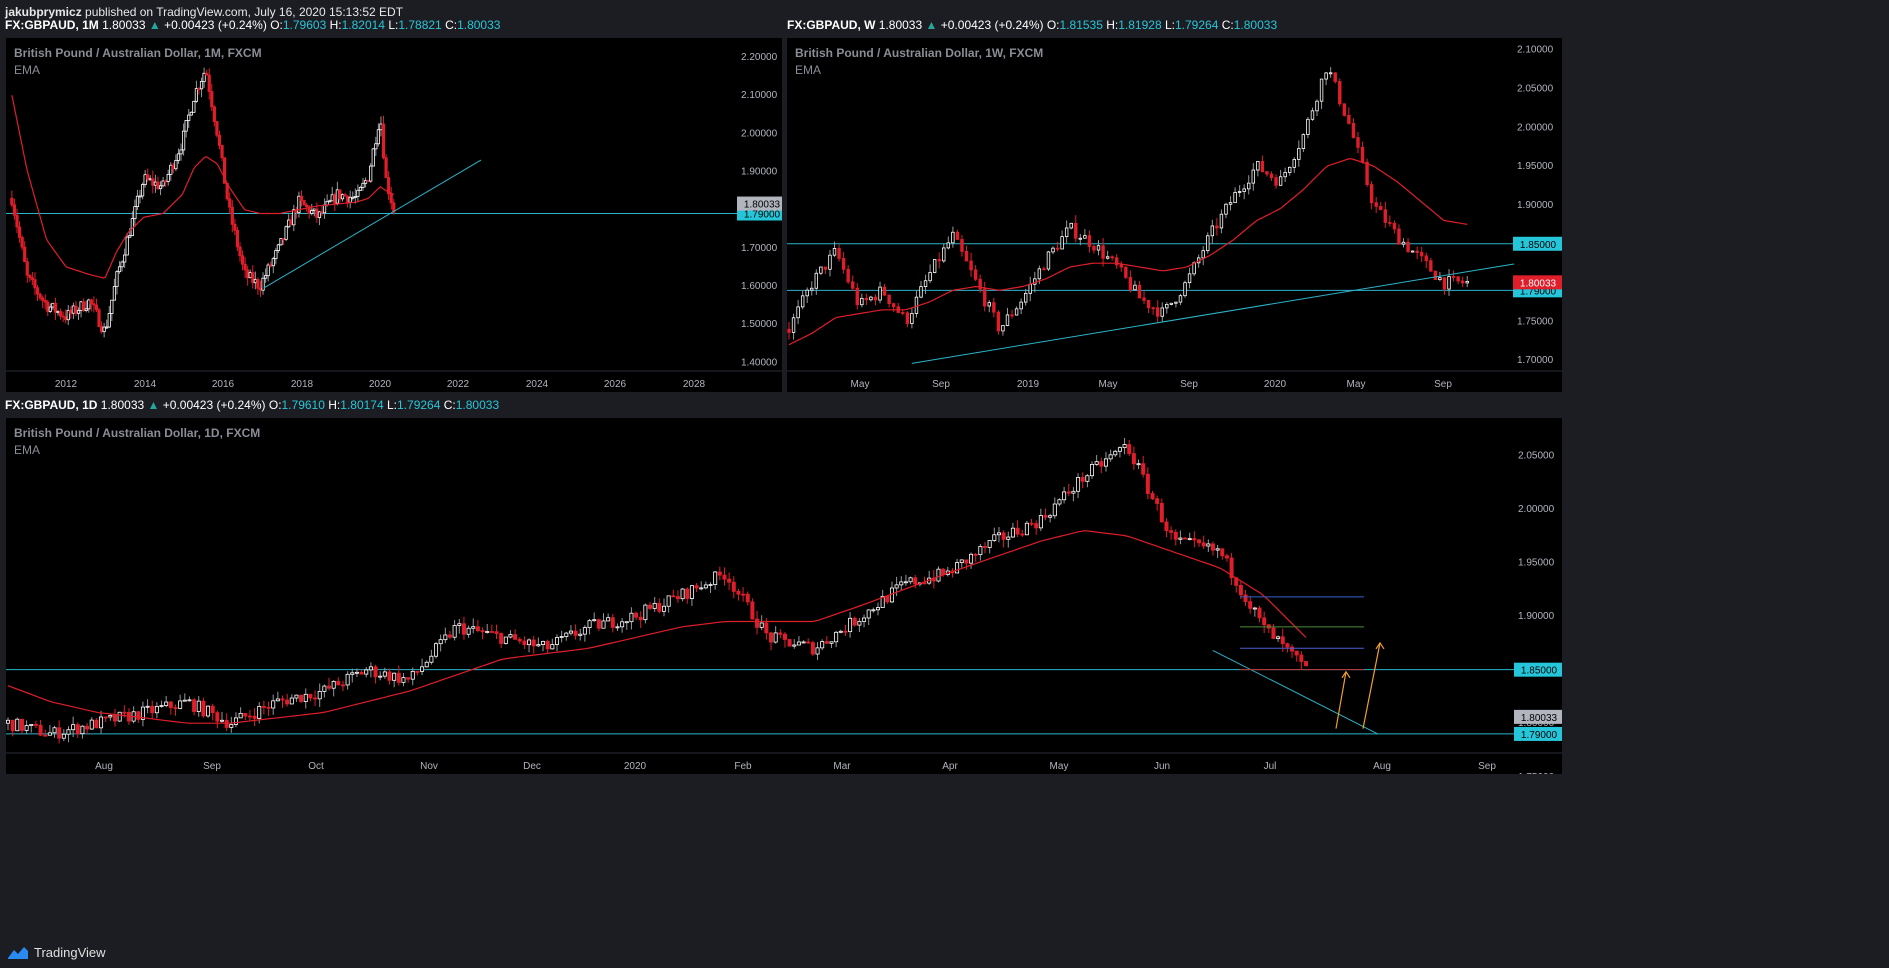 This screenshot has width=1889, height=968. Describe the element at coordinates (51, 405) in the screenshot. I see `symbol-name: FX:GBPAUD, 1D` at that location.